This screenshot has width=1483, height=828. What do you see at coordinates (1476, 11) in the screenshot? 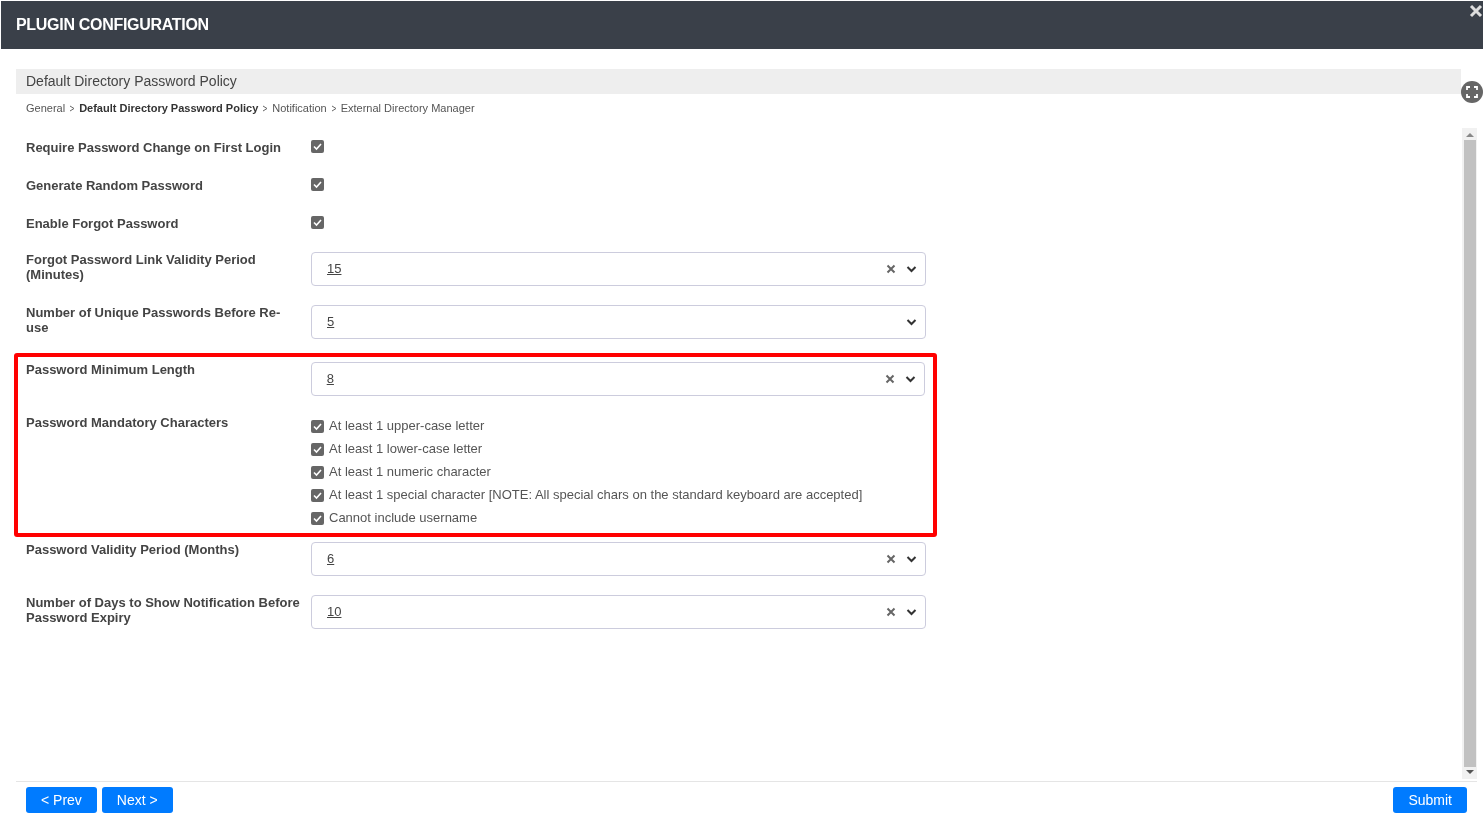
I see `close-icon` at bounding box center [1476, 11].